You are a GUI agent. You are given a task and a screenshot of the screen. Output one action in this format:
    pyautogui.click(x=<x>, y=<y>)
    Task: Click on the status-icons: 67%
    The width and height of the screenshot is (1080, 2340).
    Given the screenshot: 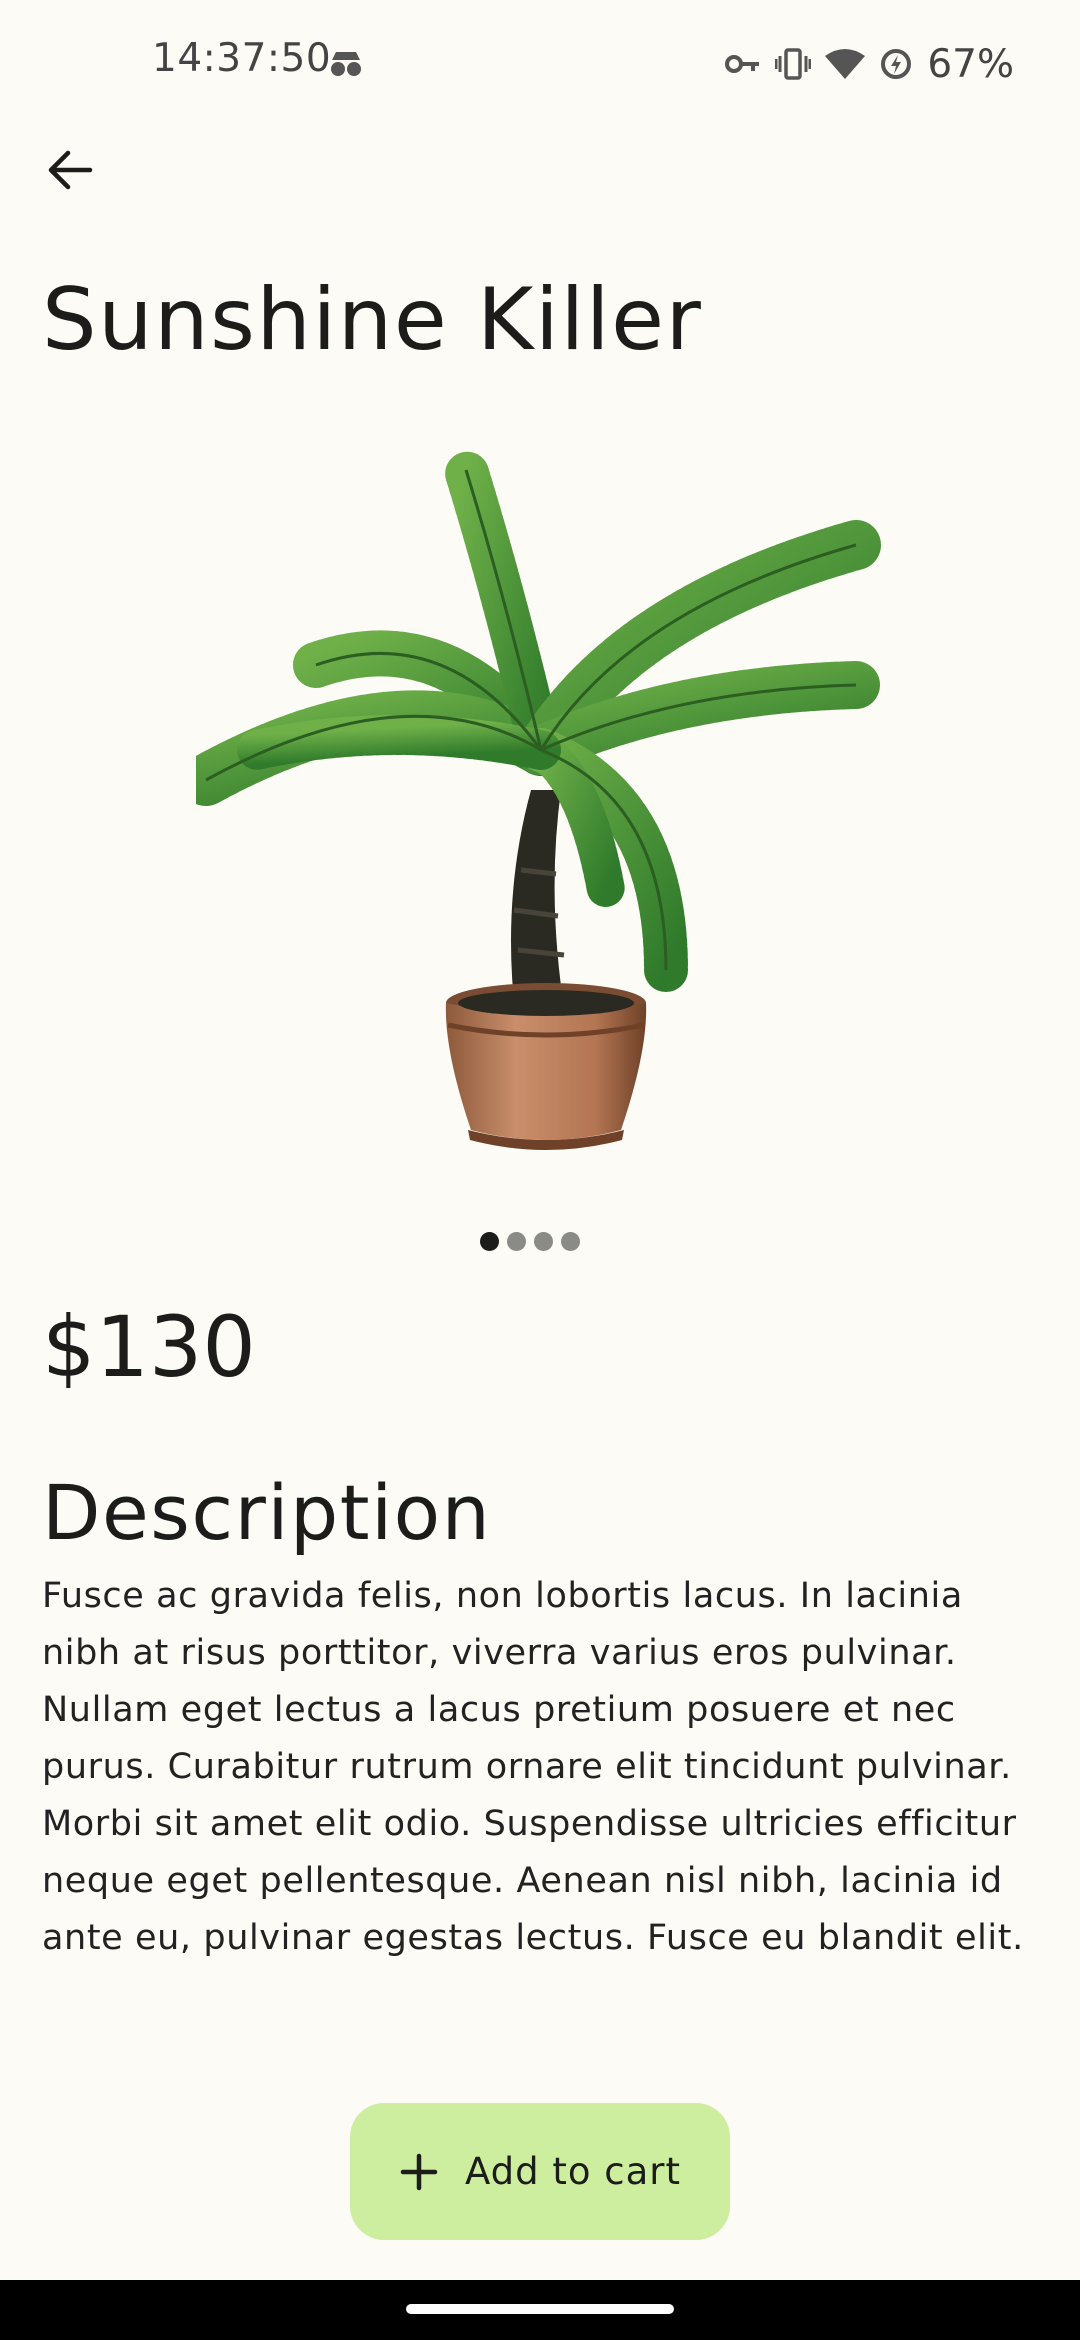 What is the action you would take?
    pyautogui.click(x=869, y=64)
    